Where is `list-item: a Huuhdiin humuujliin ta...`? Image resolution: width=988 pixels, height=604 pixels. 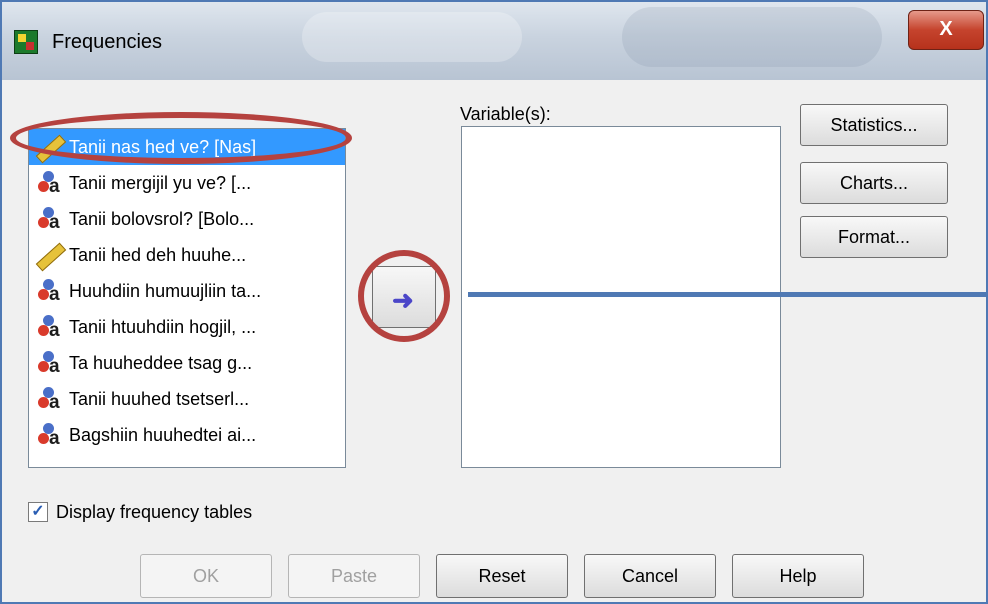 list-item: a Huuhdiin humuujliin ta... is located at coordinates (187, 291).